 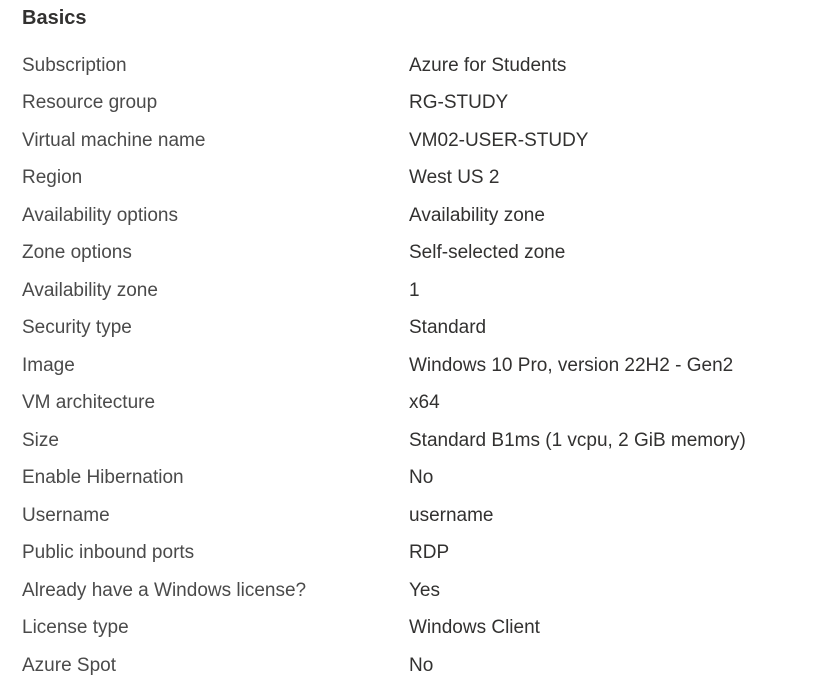 I want to click on row-value: VM02-USER-STUDY, so click(x=499, y=140).